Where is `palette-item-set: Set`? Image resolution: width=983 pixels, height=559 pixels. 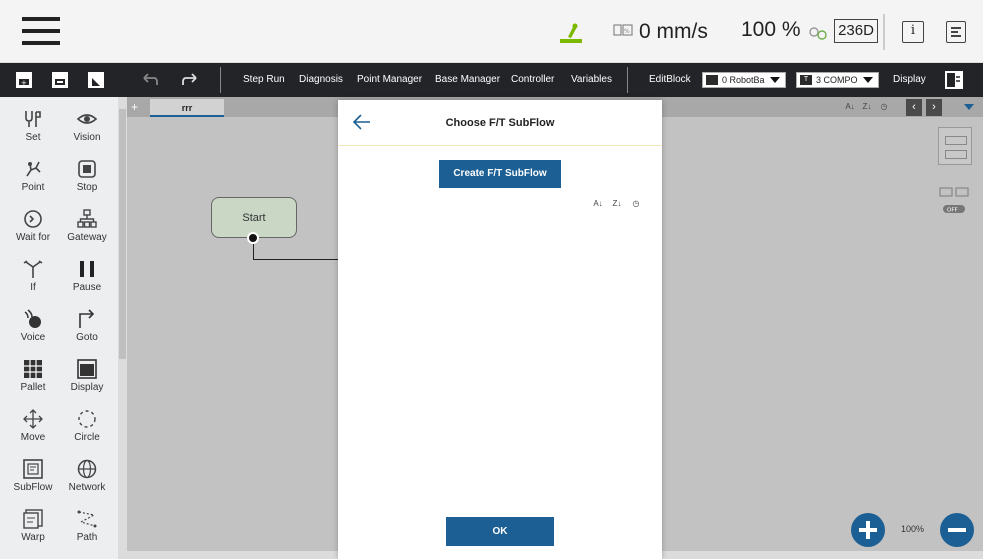
palette-item-set: Set is located at coordinates (33, 126).